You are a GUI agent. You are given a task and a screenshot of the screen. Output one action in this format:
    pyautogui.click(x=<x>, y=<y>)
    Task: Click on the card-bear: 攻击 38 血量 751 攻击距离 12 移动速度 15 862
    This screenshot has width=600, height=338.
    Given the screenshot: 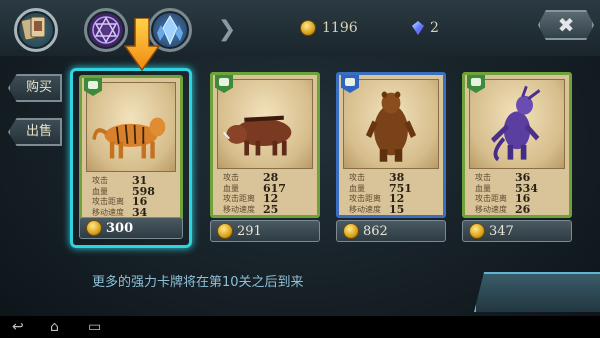 What is the action you would take?
    pyautogui.click(x=391, y=158)
    